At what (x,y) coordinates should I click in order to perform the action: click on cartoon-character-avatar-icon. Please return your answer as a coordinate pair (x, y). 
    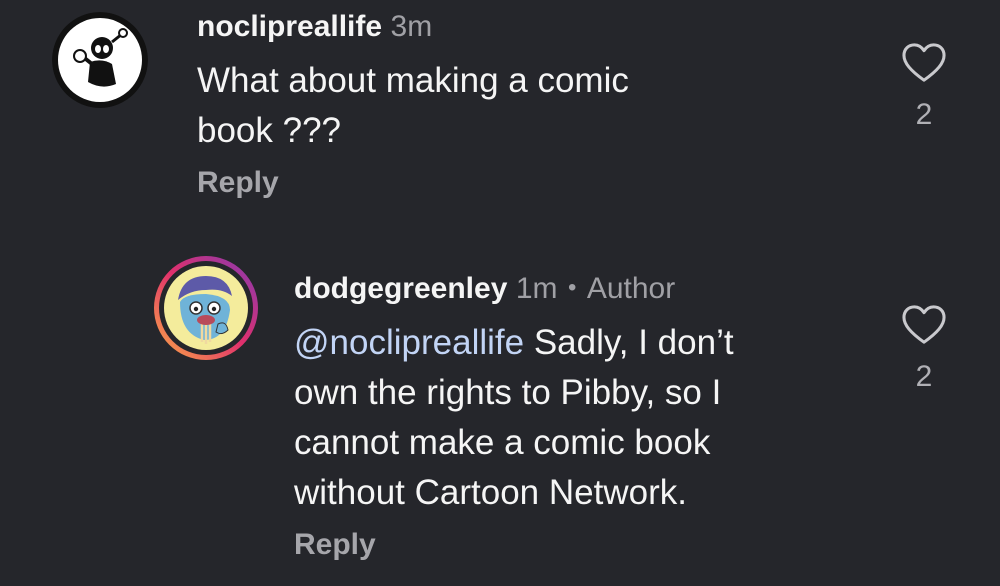
    Looking at the image, I should click on (100, 60).